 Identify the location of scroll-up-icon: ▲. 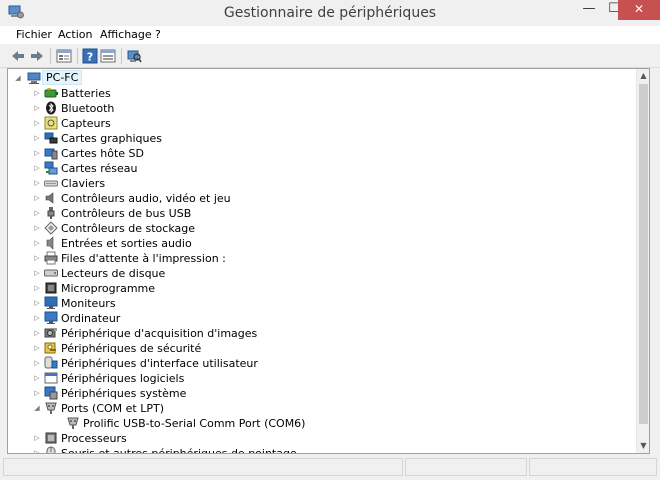
(643, 76).